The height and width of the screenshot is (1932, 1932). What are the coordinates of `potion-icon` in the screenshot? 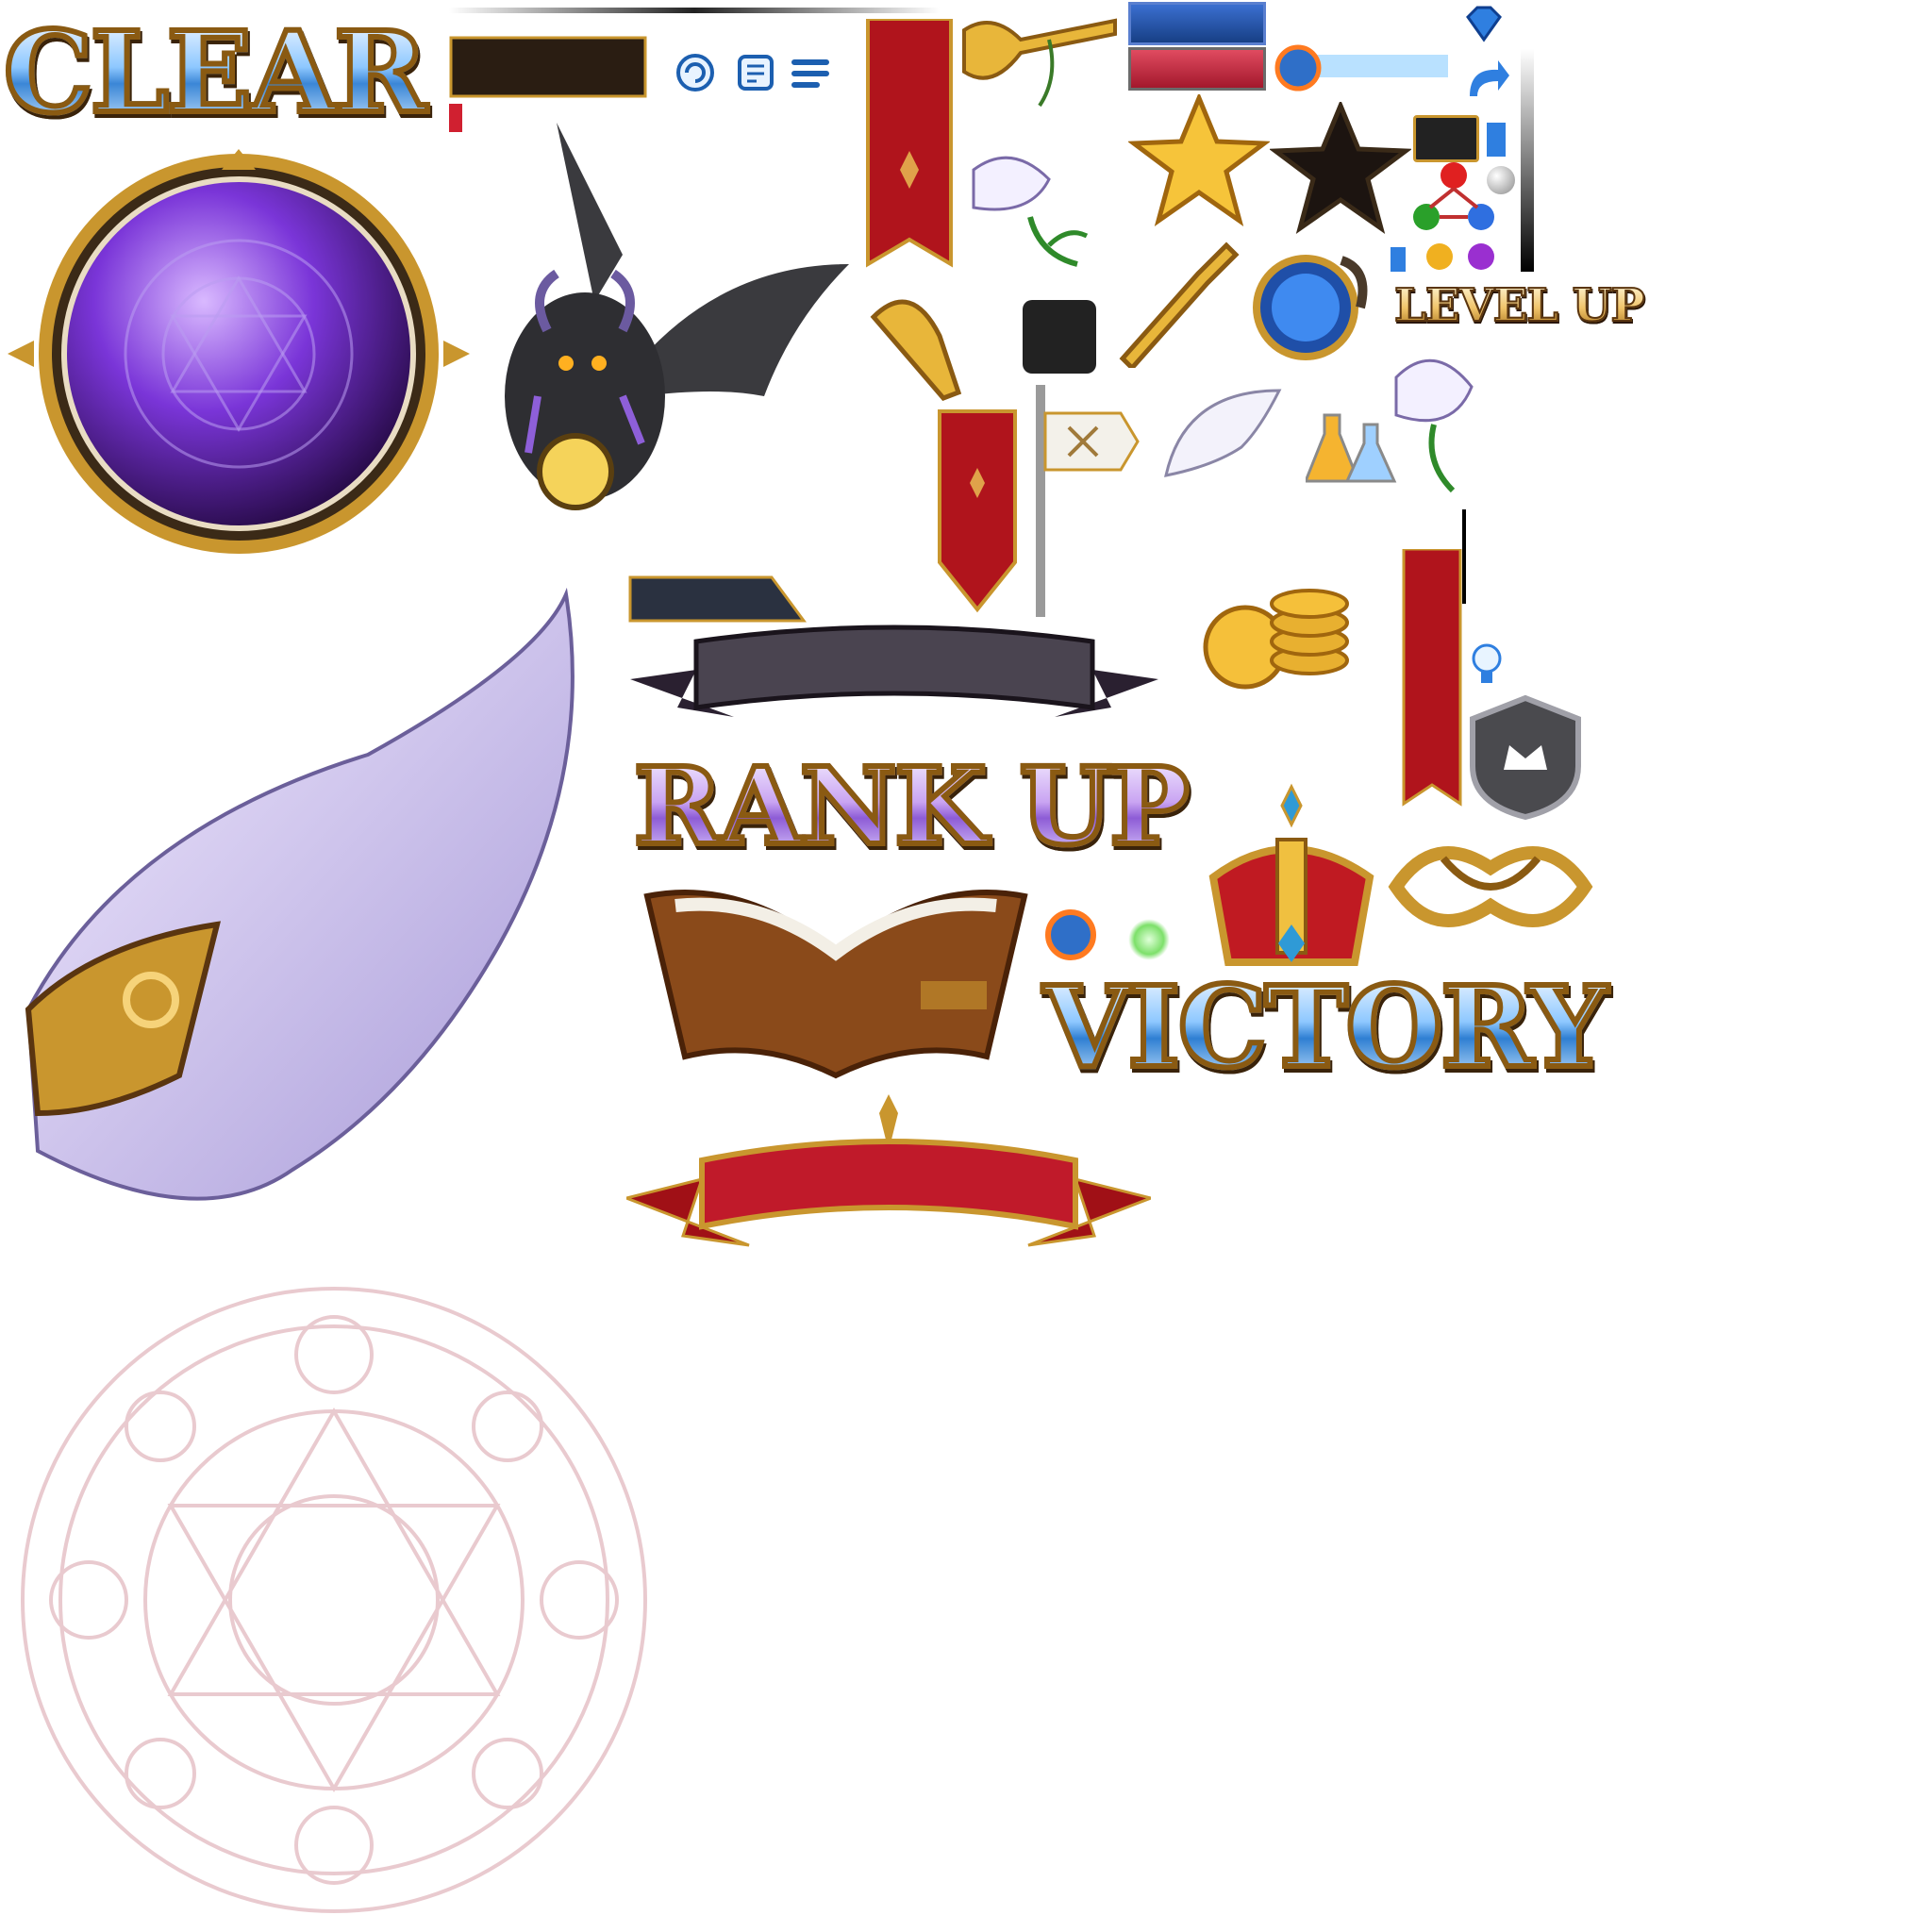 It's located at (1350, 448).